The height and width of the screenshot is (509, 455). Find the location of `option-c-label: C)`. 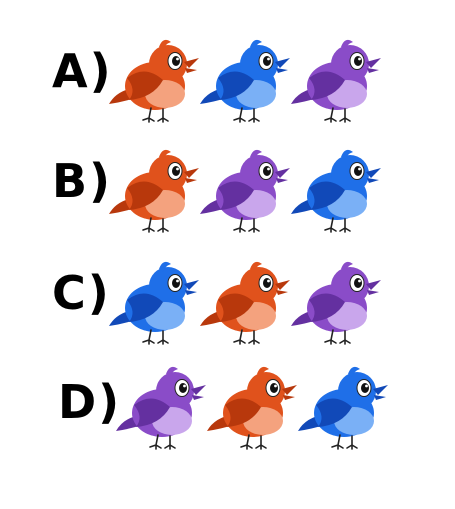

option-c-label: C) is located at coordinates (81, 293).